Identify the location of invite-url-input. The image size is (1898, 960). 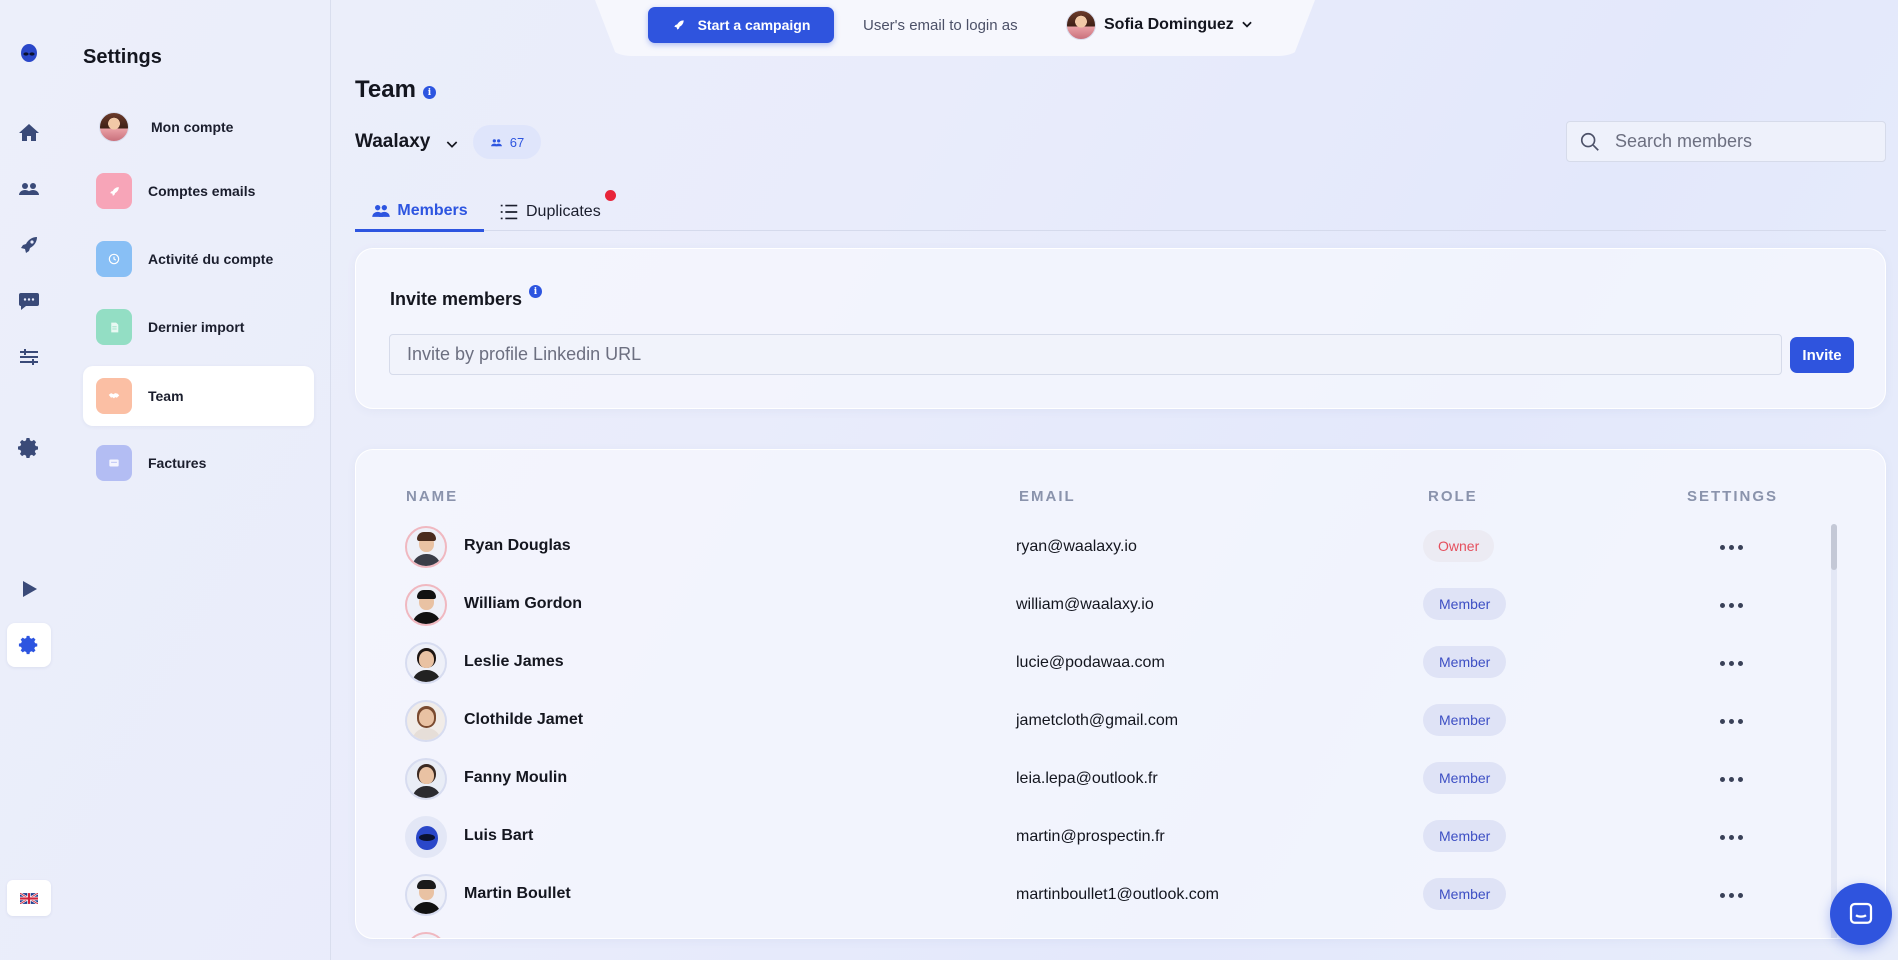
(1085, 354).